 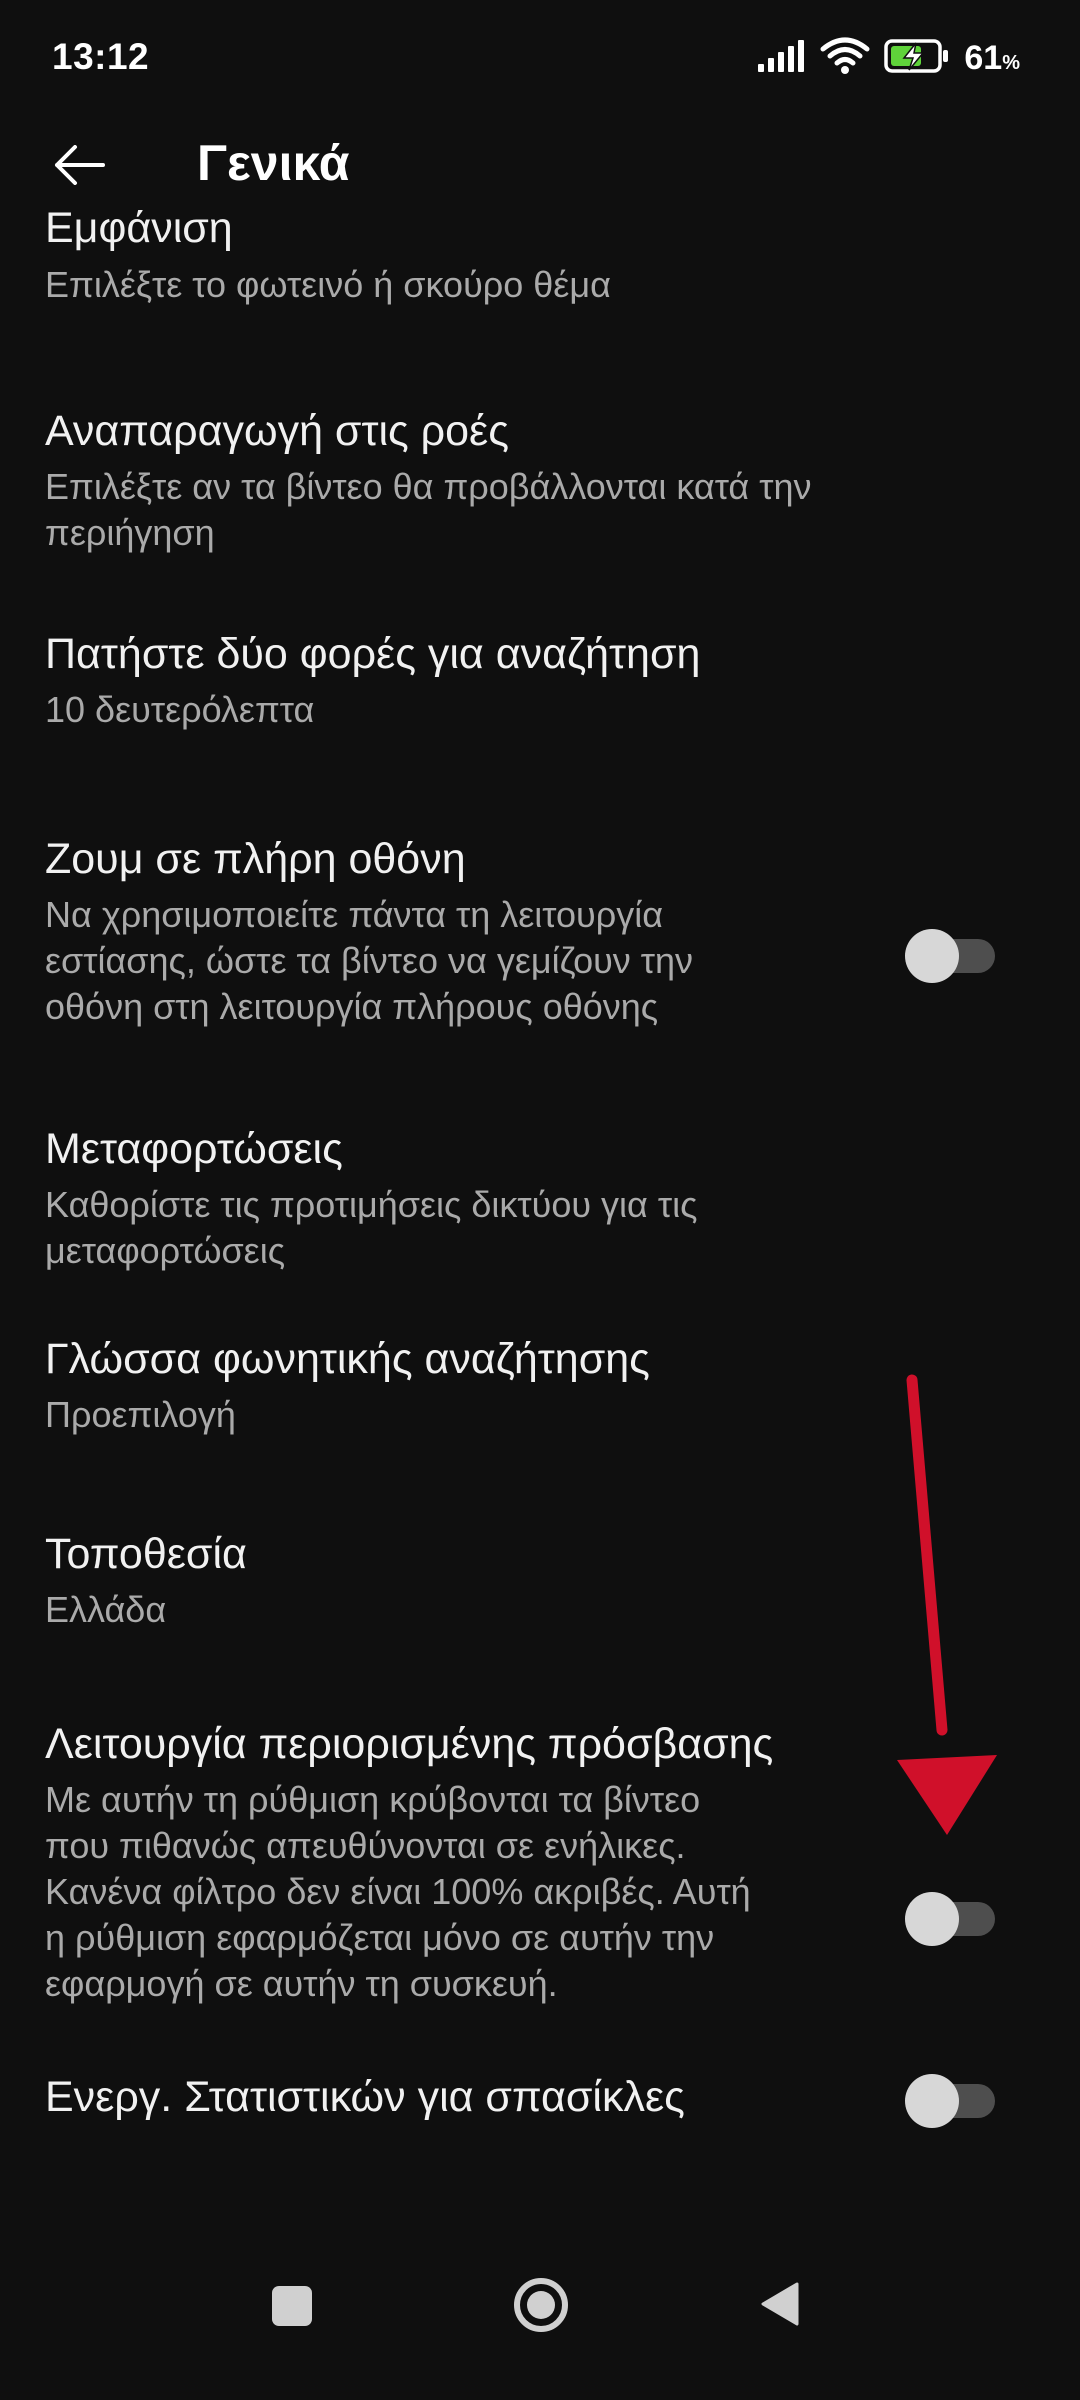 I want to click on setting-title: Μεταφορτώσεις, so click(x=194, y=1149).